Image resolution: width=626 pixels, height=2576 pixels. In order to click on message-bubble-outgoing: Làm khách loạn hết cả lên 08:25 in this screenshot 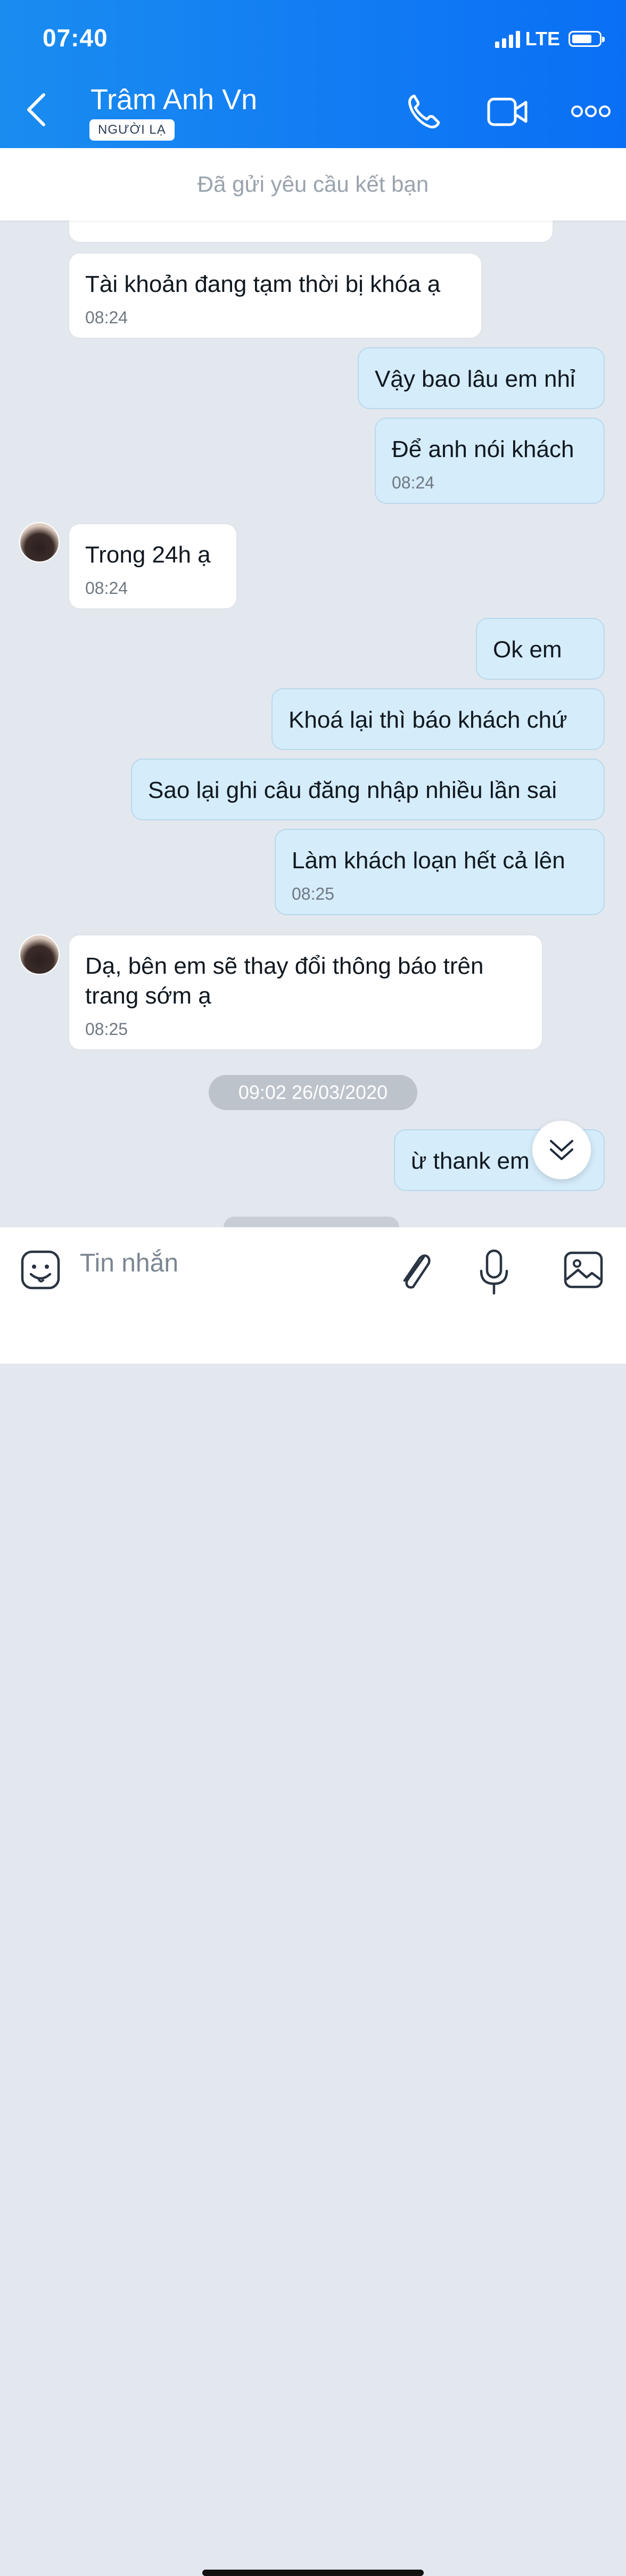, I will do `click(440, 872)`.